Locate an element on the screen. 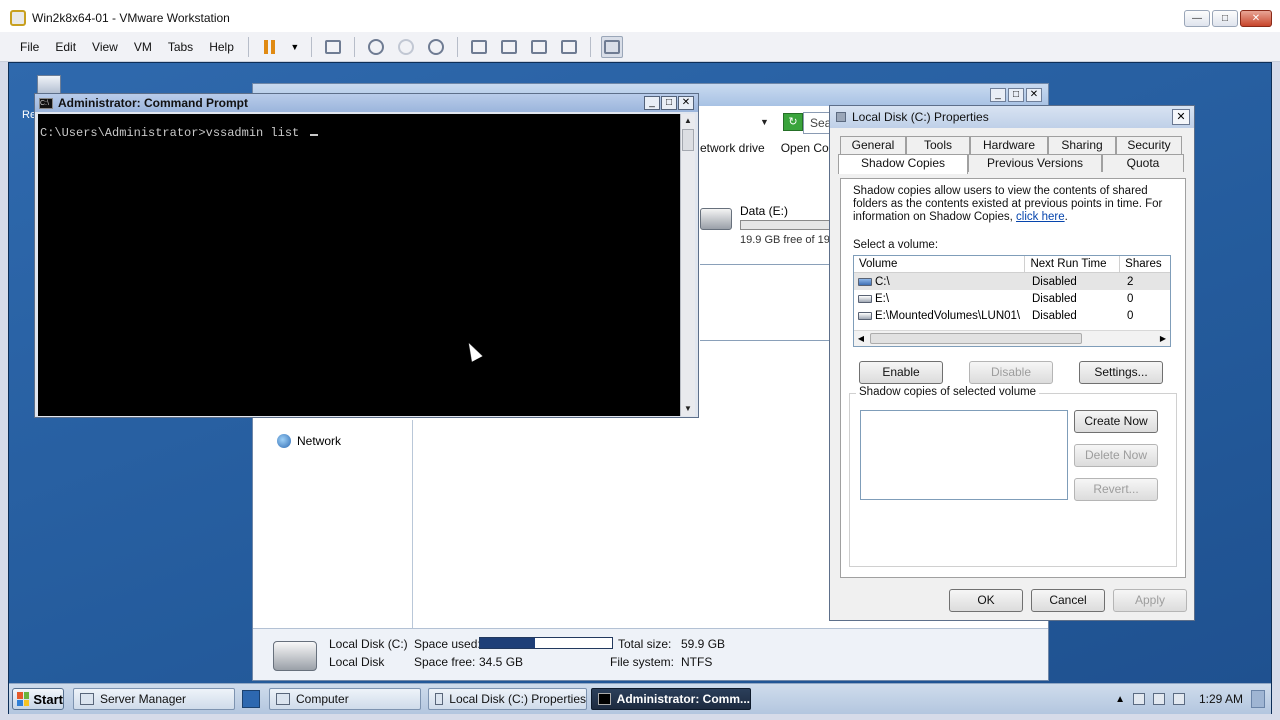 The image size is (1280, 720). network-tray-icon is located at coordinates (1178, 699).